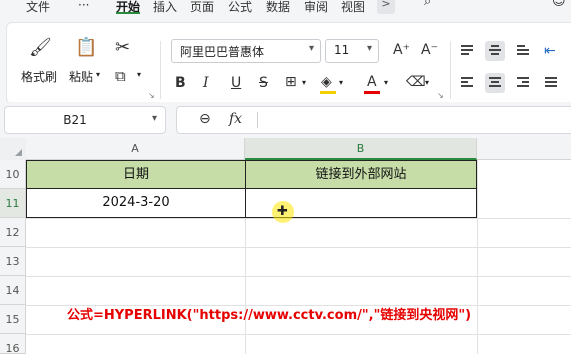 The width and height of the screenshot is (571, 363). What do you see at coordinates (202, 7) in the screenshot?
I see `menu-page: 页面` at bounding box center [202, 7].